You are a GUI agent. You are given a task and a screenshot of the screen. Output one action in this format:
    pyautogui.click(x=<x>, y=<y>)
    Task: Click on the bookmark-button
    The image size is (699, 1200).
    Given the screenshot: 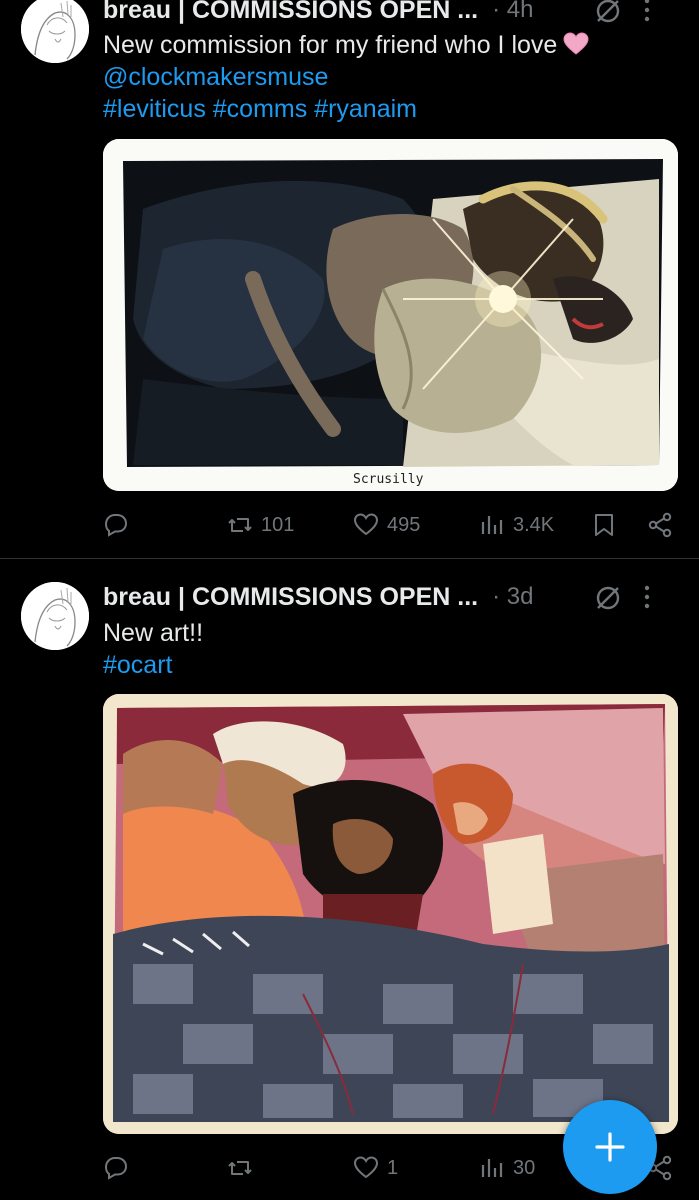 What is the action you would take?
    pyautogui.click(x=604, y=525)
    